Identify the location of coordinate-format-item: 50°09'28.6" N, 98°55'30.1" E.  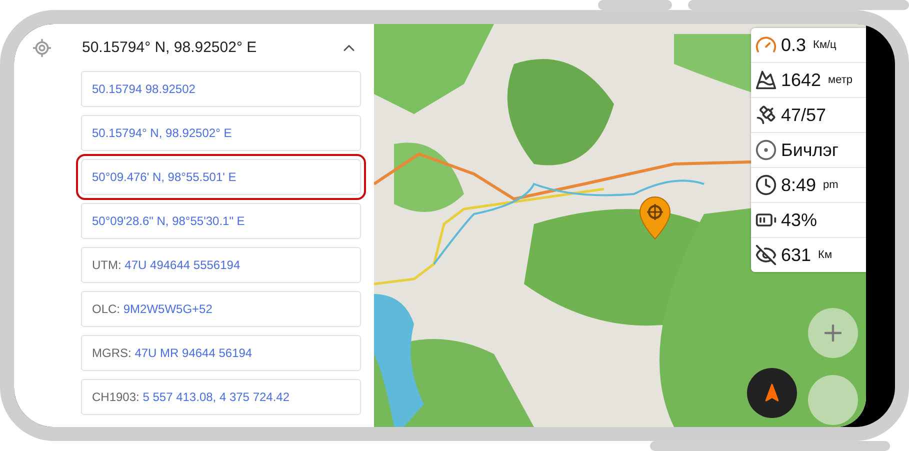
(221, 221).